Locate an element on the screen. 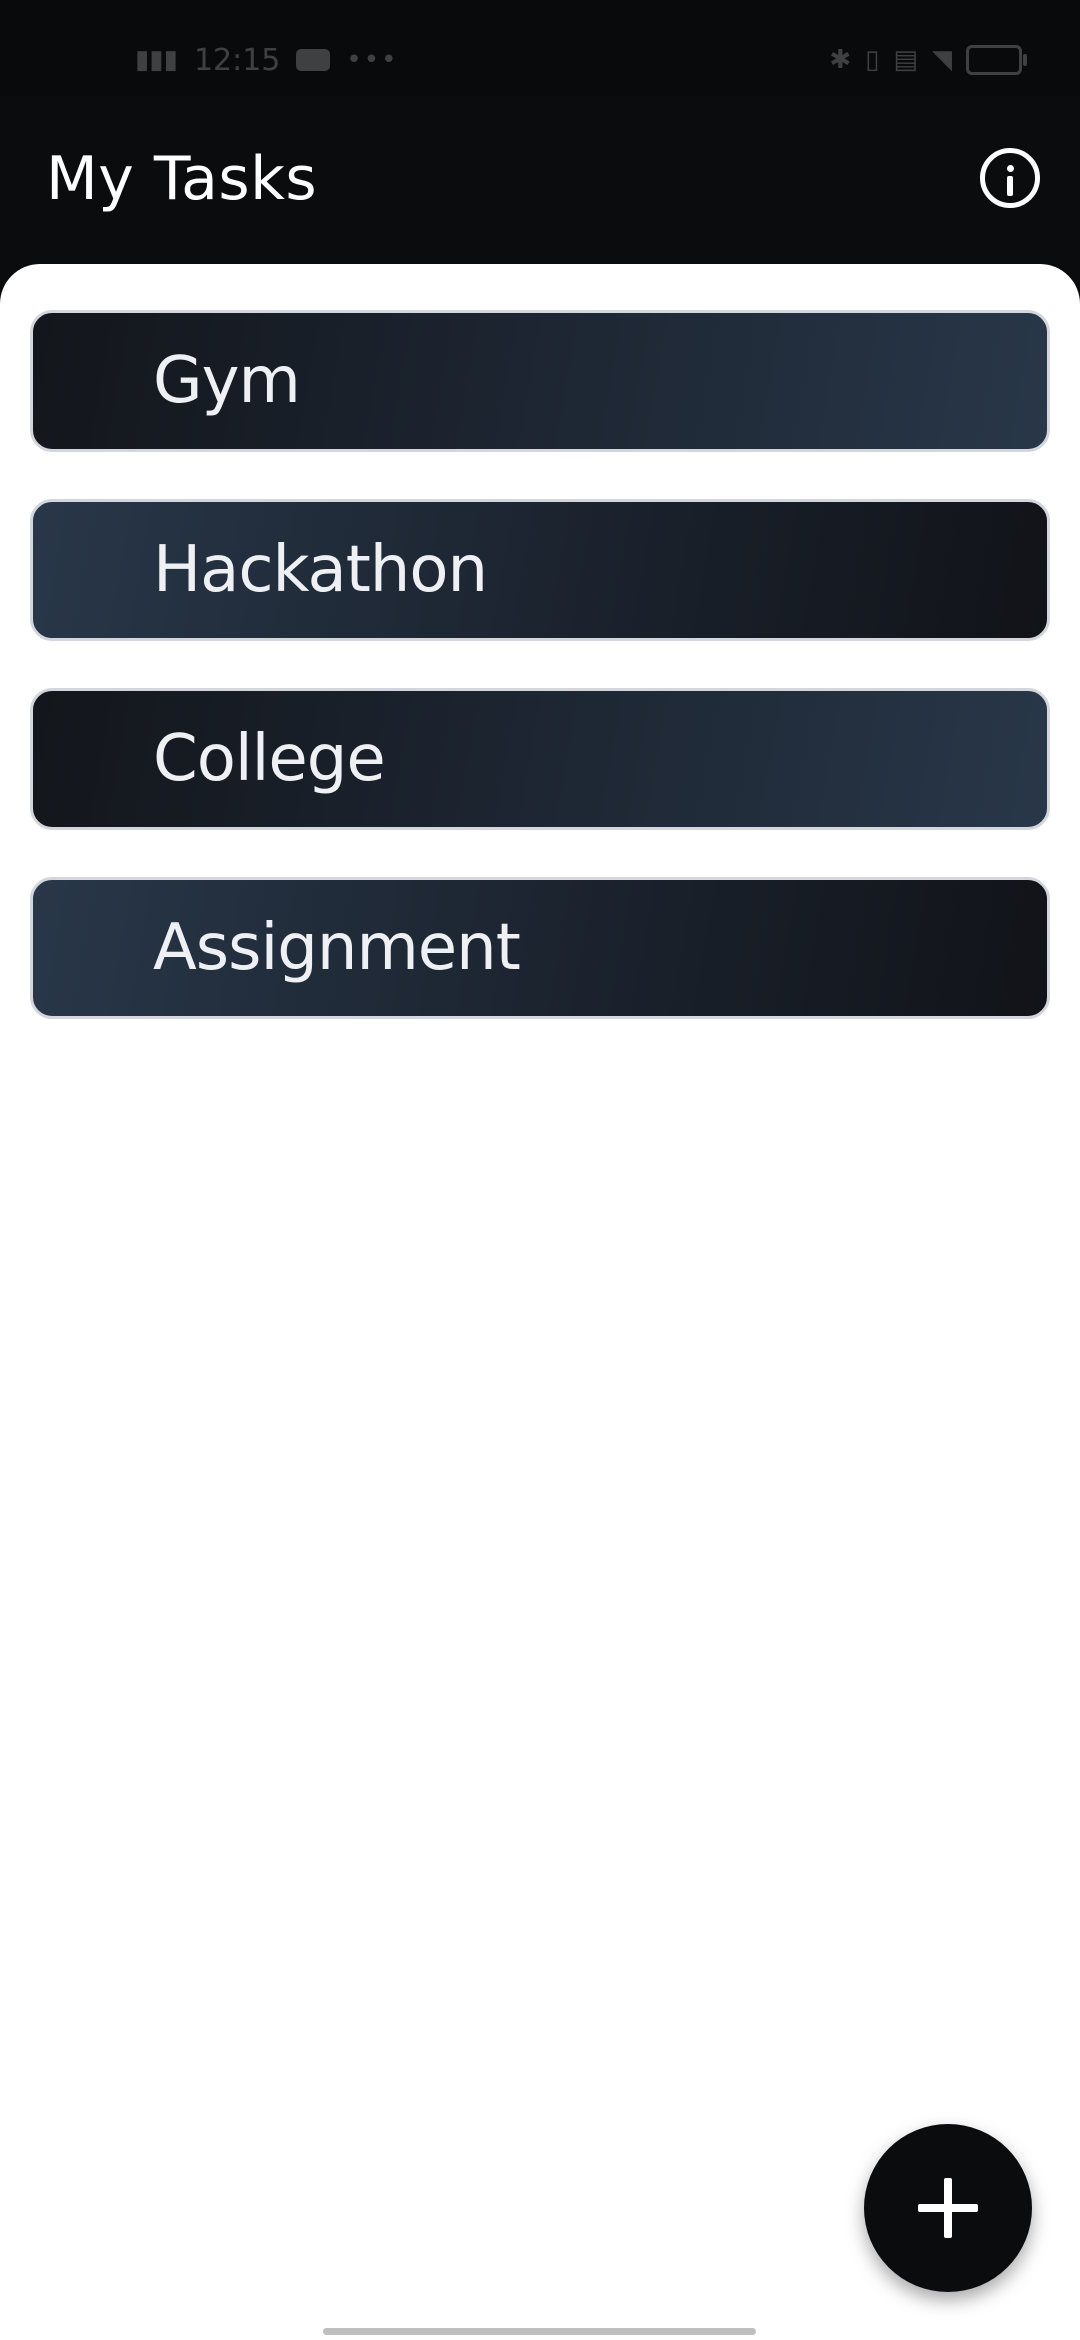  task-label: College is located at coordinates (269, 759).